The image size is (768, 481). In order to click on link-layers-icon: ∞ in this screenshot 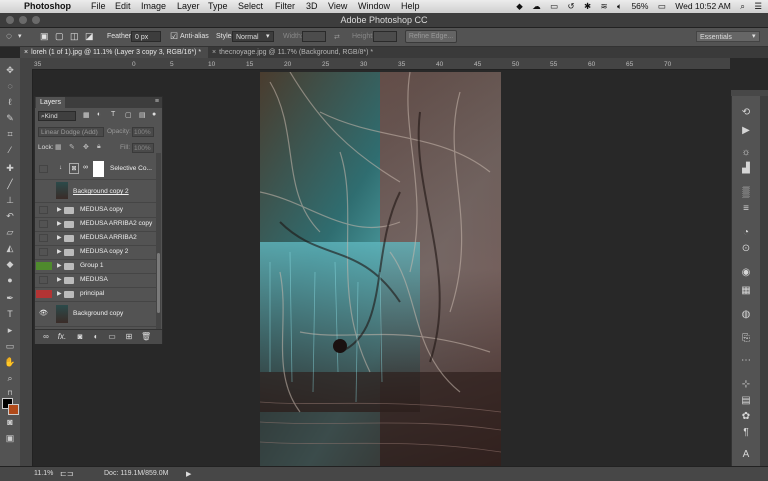, I will do `click(46, 337)`.